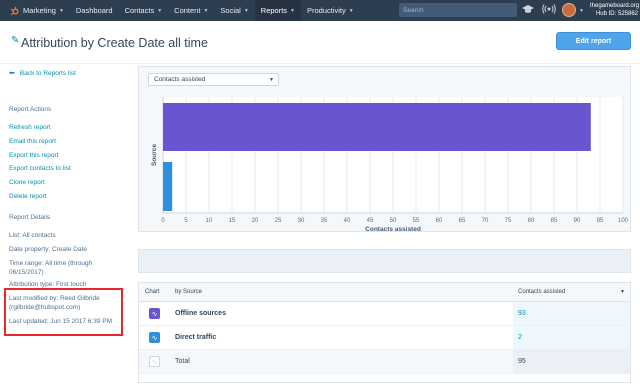 This screenshot has height=384, width=640. What do you see at coordinates (186, 221) in the screenshot?
I see `x-tick-label: 5` at bounding box center [186, 221].